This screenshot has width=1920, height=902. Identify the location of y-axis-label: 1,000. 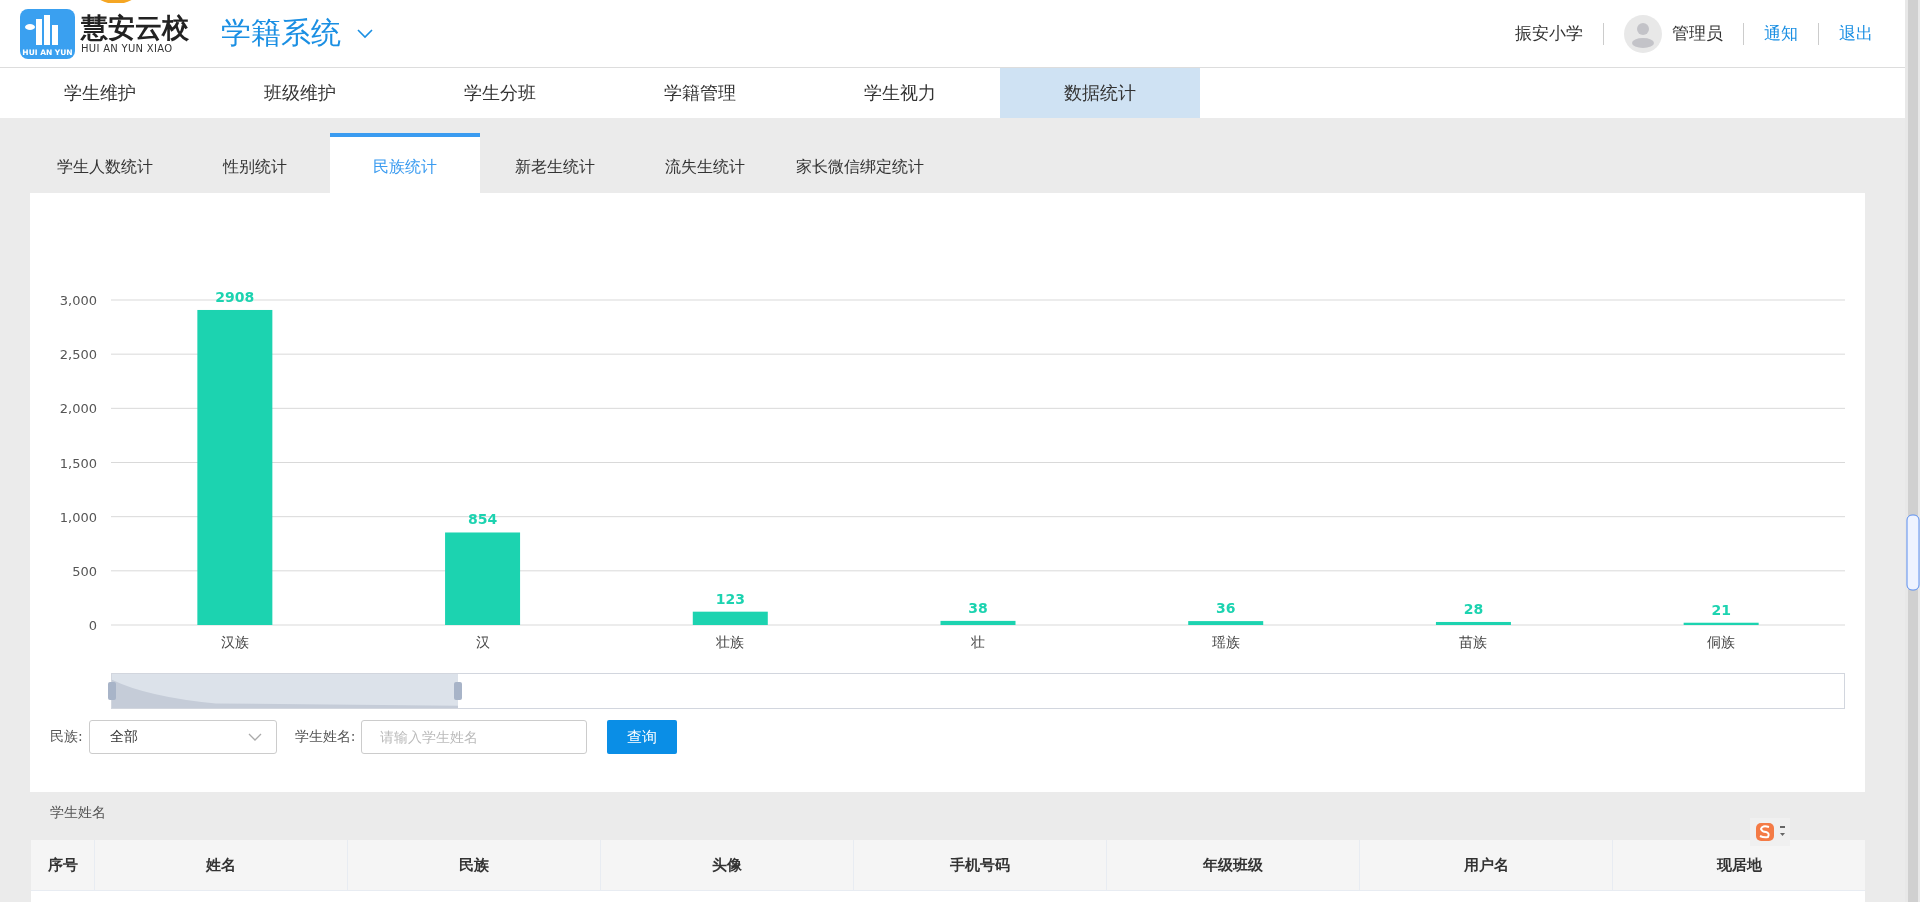
(78, 517).